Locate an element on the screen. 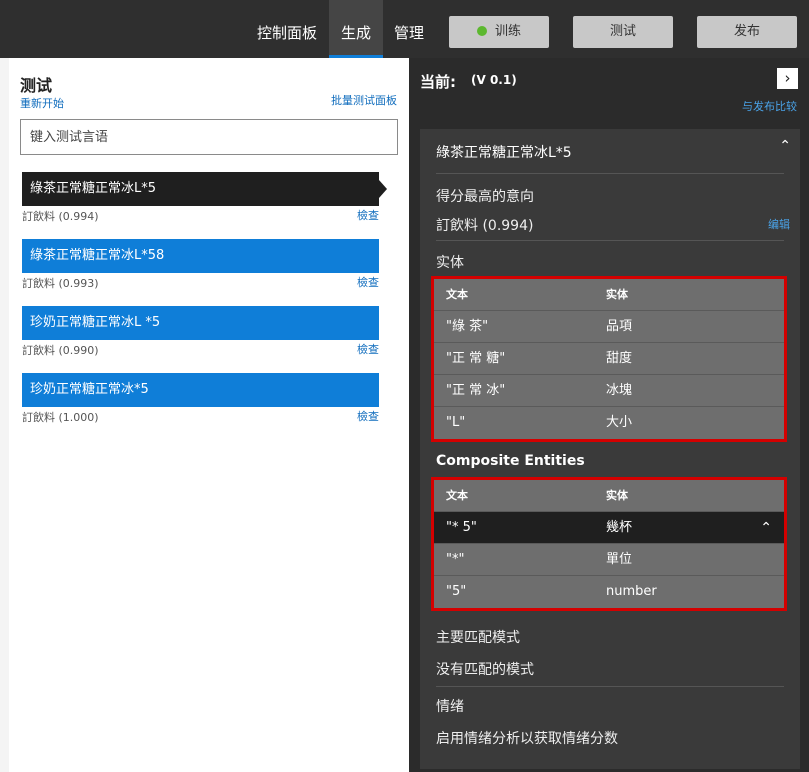 The height and width of the screenshot is (772, 809). utterance-item: 珍奶正常糖正常冰*5 訂飲料 (1.000) 檢查 is located at coordinates (200, 398).